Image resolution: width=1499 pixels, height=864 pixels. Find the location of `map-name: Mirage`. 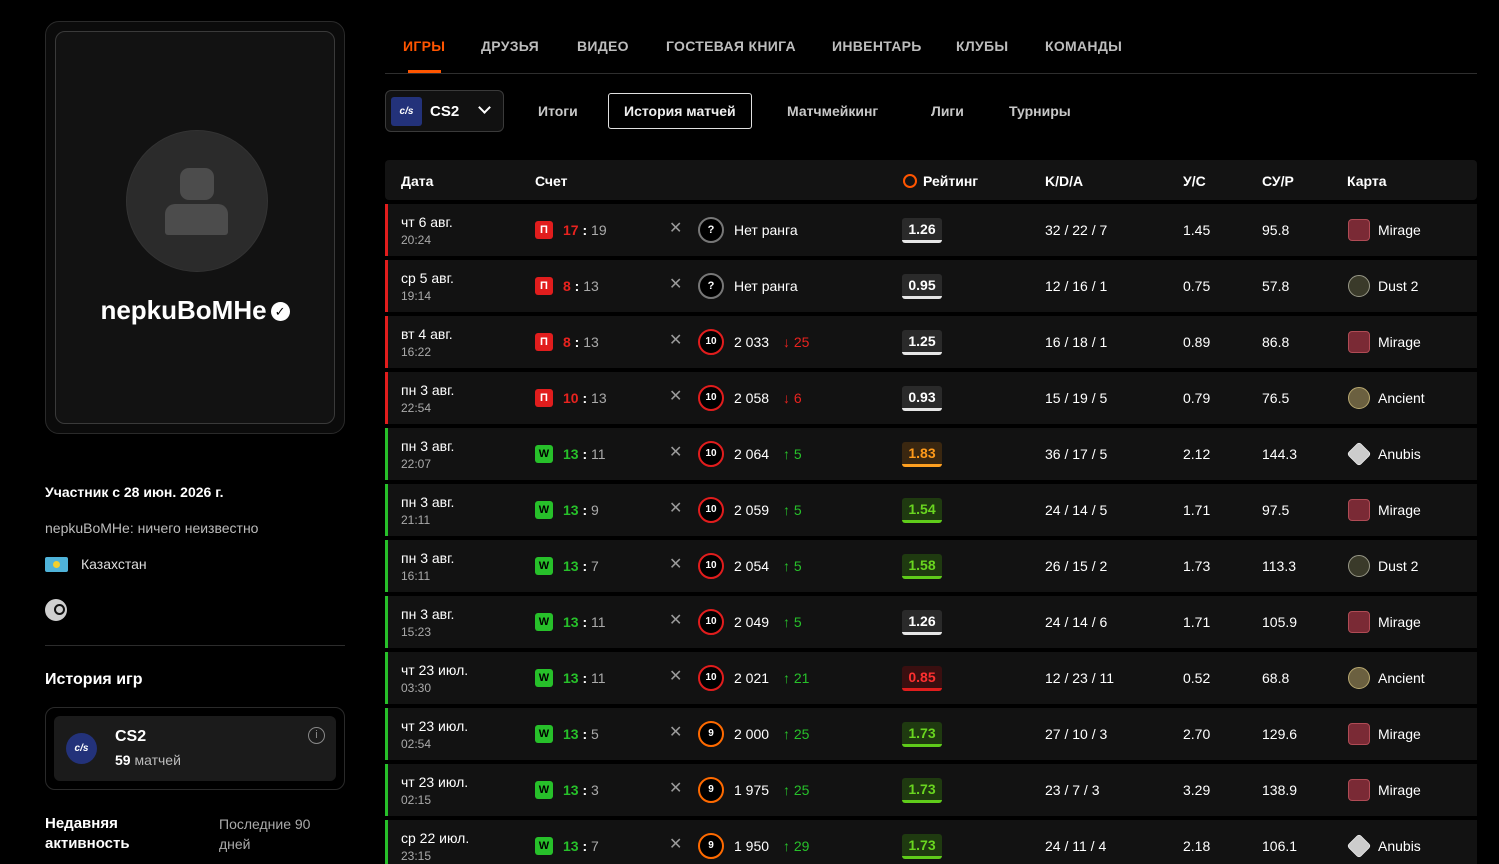

map-name: Mirage is located at coordinates (1399, 734).